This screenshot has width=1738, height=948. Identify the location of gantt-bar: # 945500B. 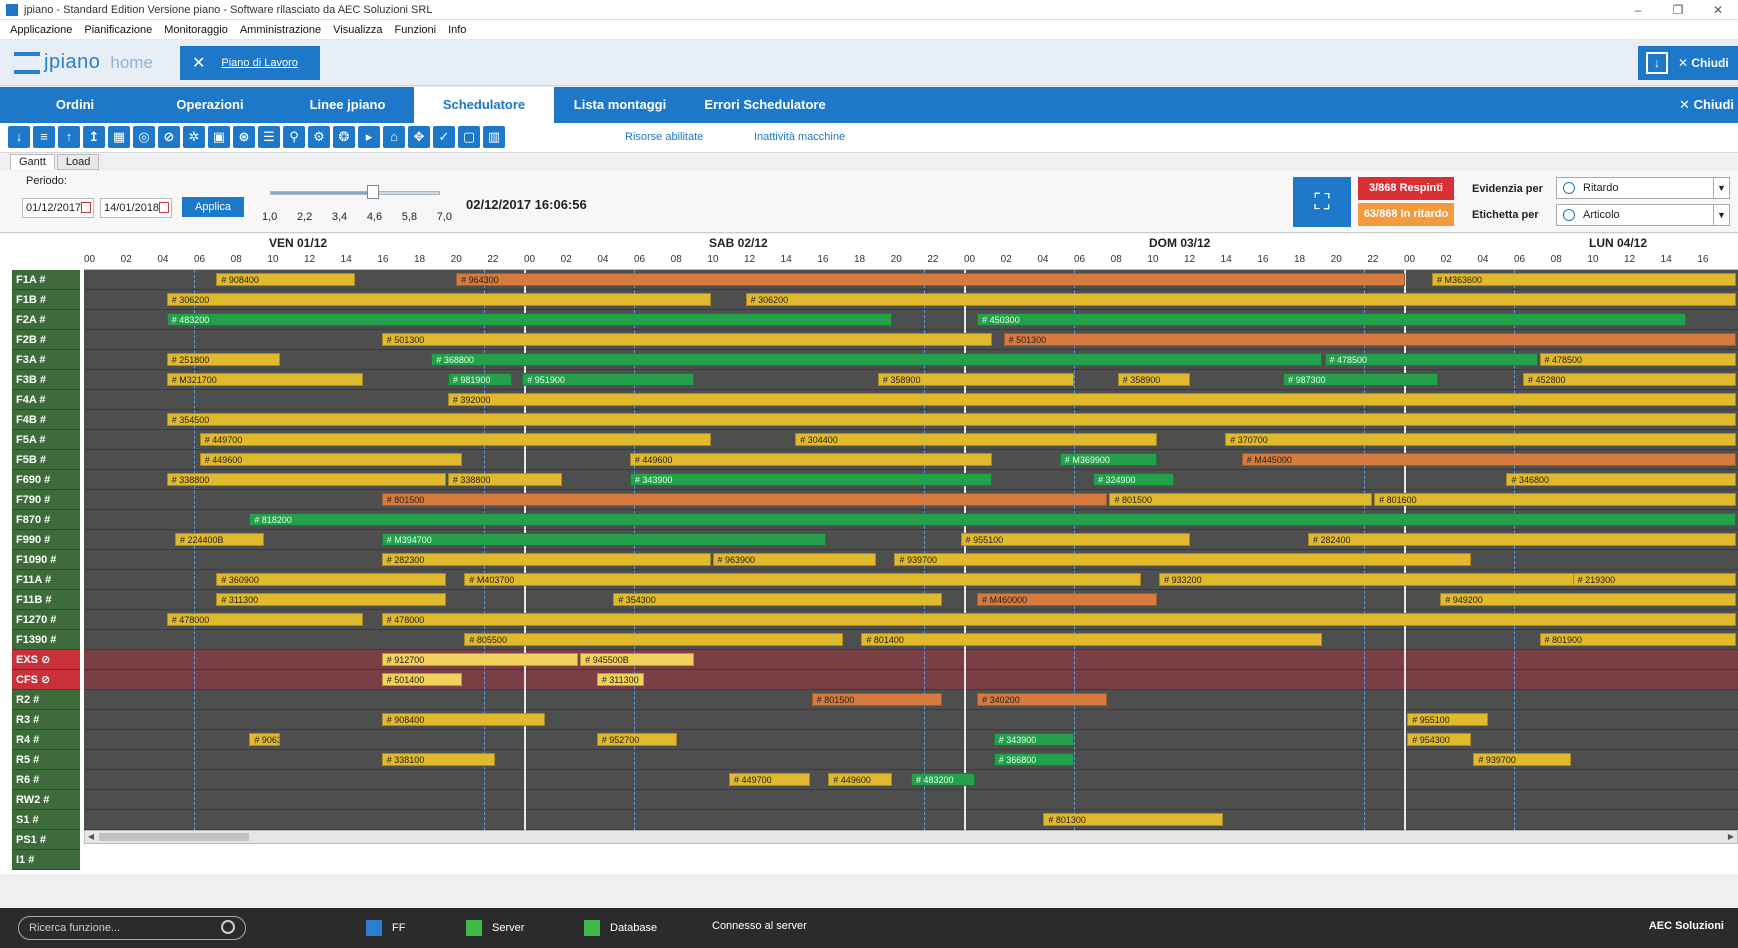
(637, 659).